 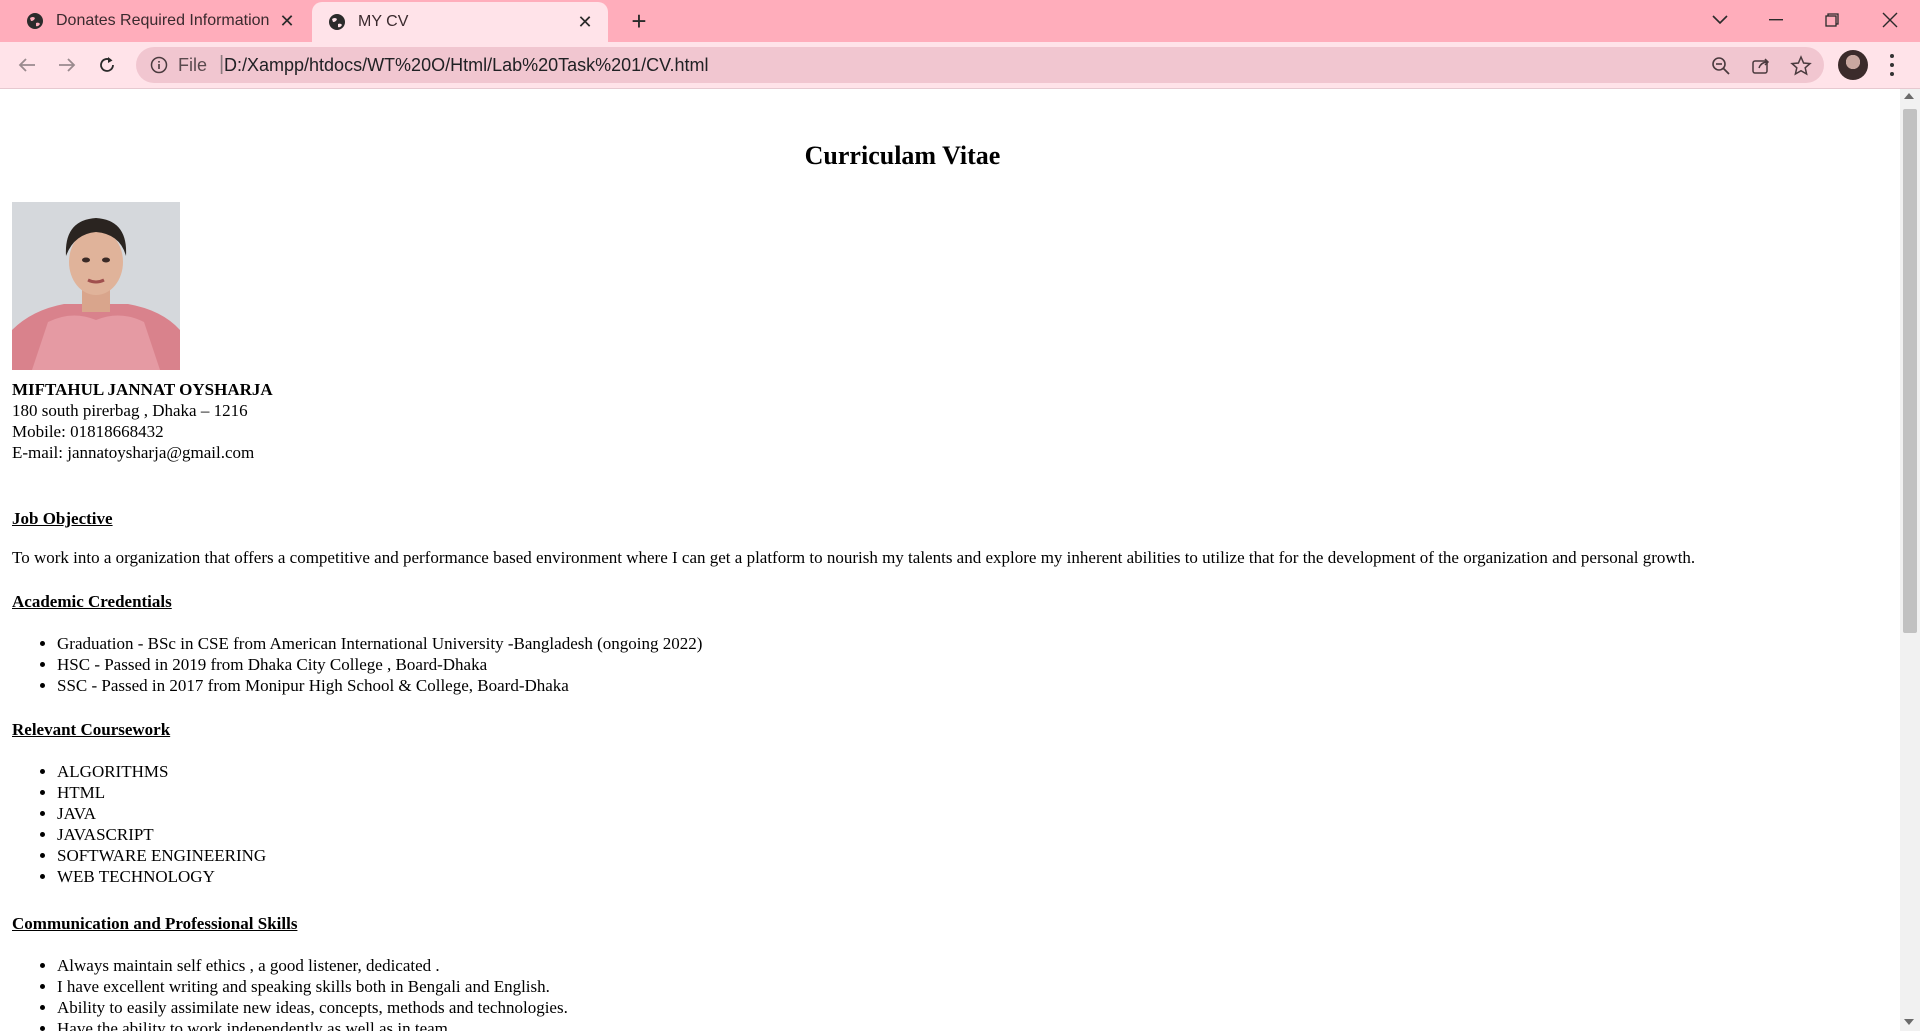 What do you see at coordinates (639, 21) in the screenshot?
I see `new-tab-button: +` at bounding box center [639, 21].